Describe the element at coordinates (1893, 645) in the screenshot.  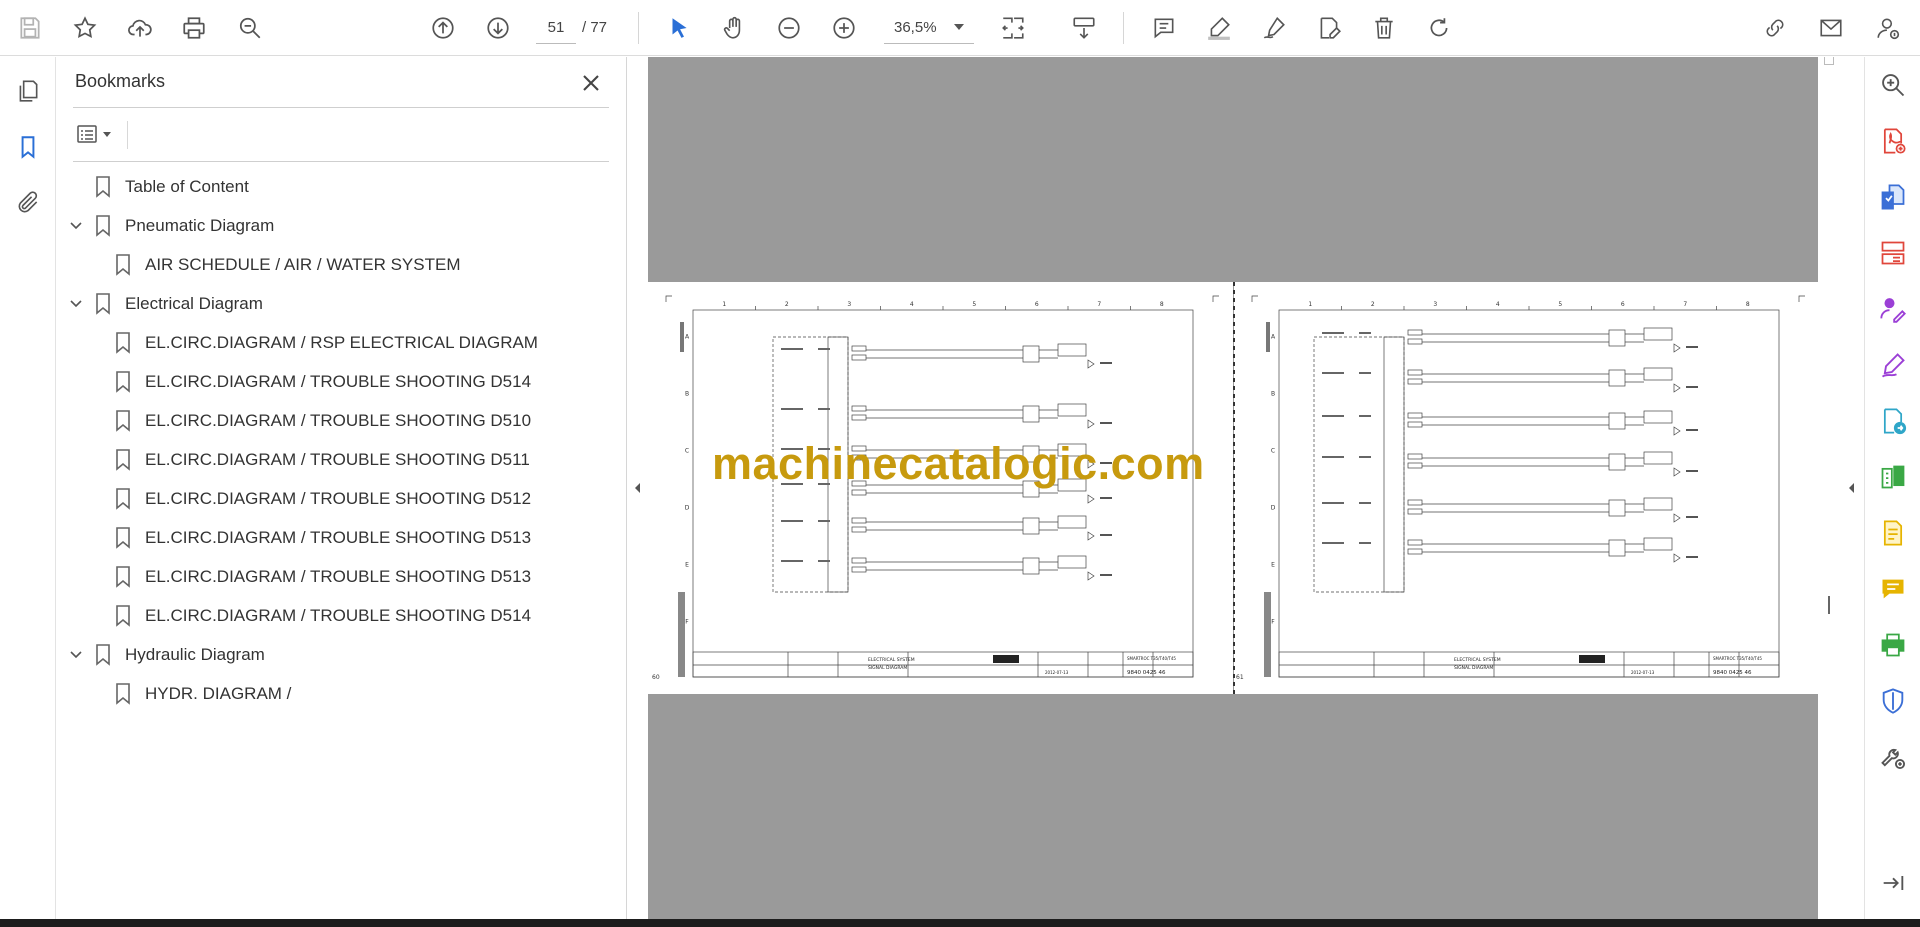
I see `print-production-icon` at that location.